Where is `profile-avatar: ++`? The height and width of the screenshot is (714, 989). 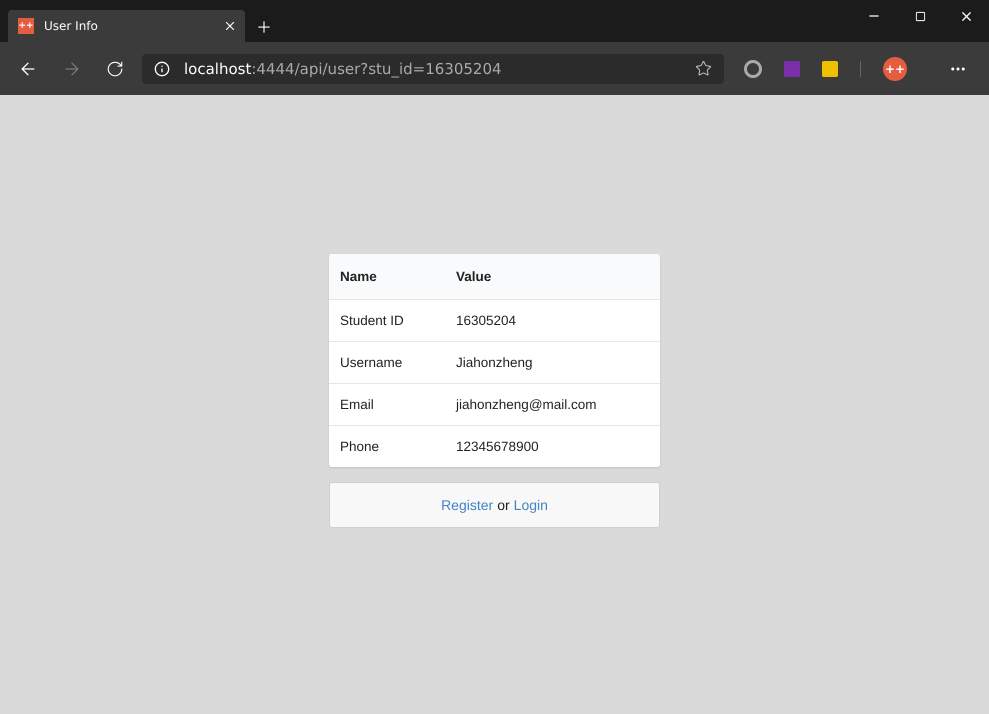 profile-avatar: ++ is located at coordinates (895, 68).